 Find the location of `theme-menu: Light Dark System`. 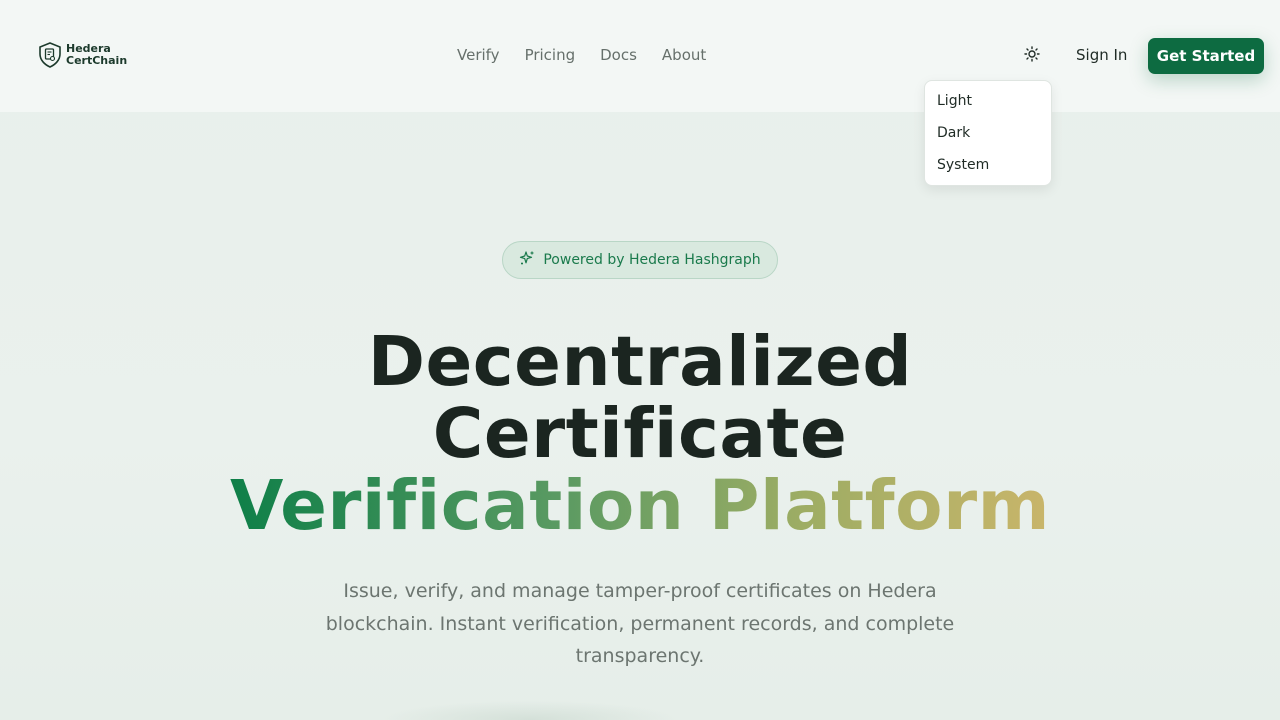

theme-menu: Light Dark System is located at coordinates (988, 133).